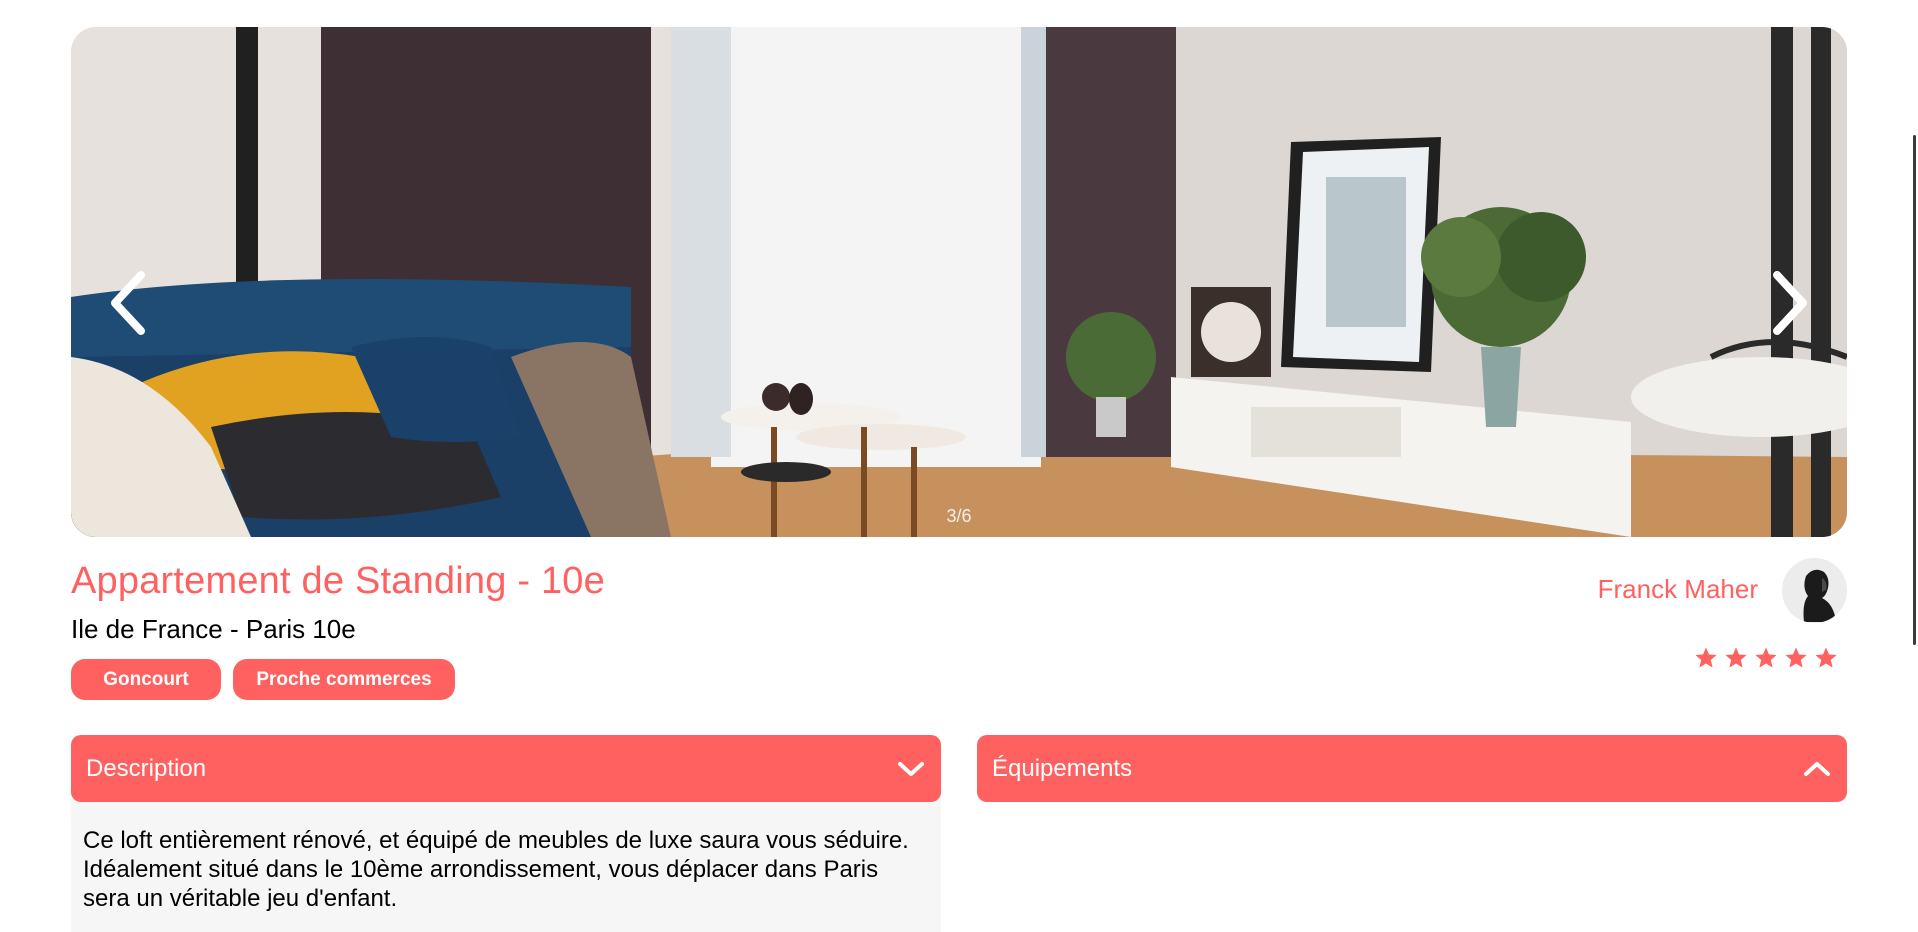 The height and width of the screenshot is (932, 1918). I want to click on chevron-right-icon, so click(1790, 303).